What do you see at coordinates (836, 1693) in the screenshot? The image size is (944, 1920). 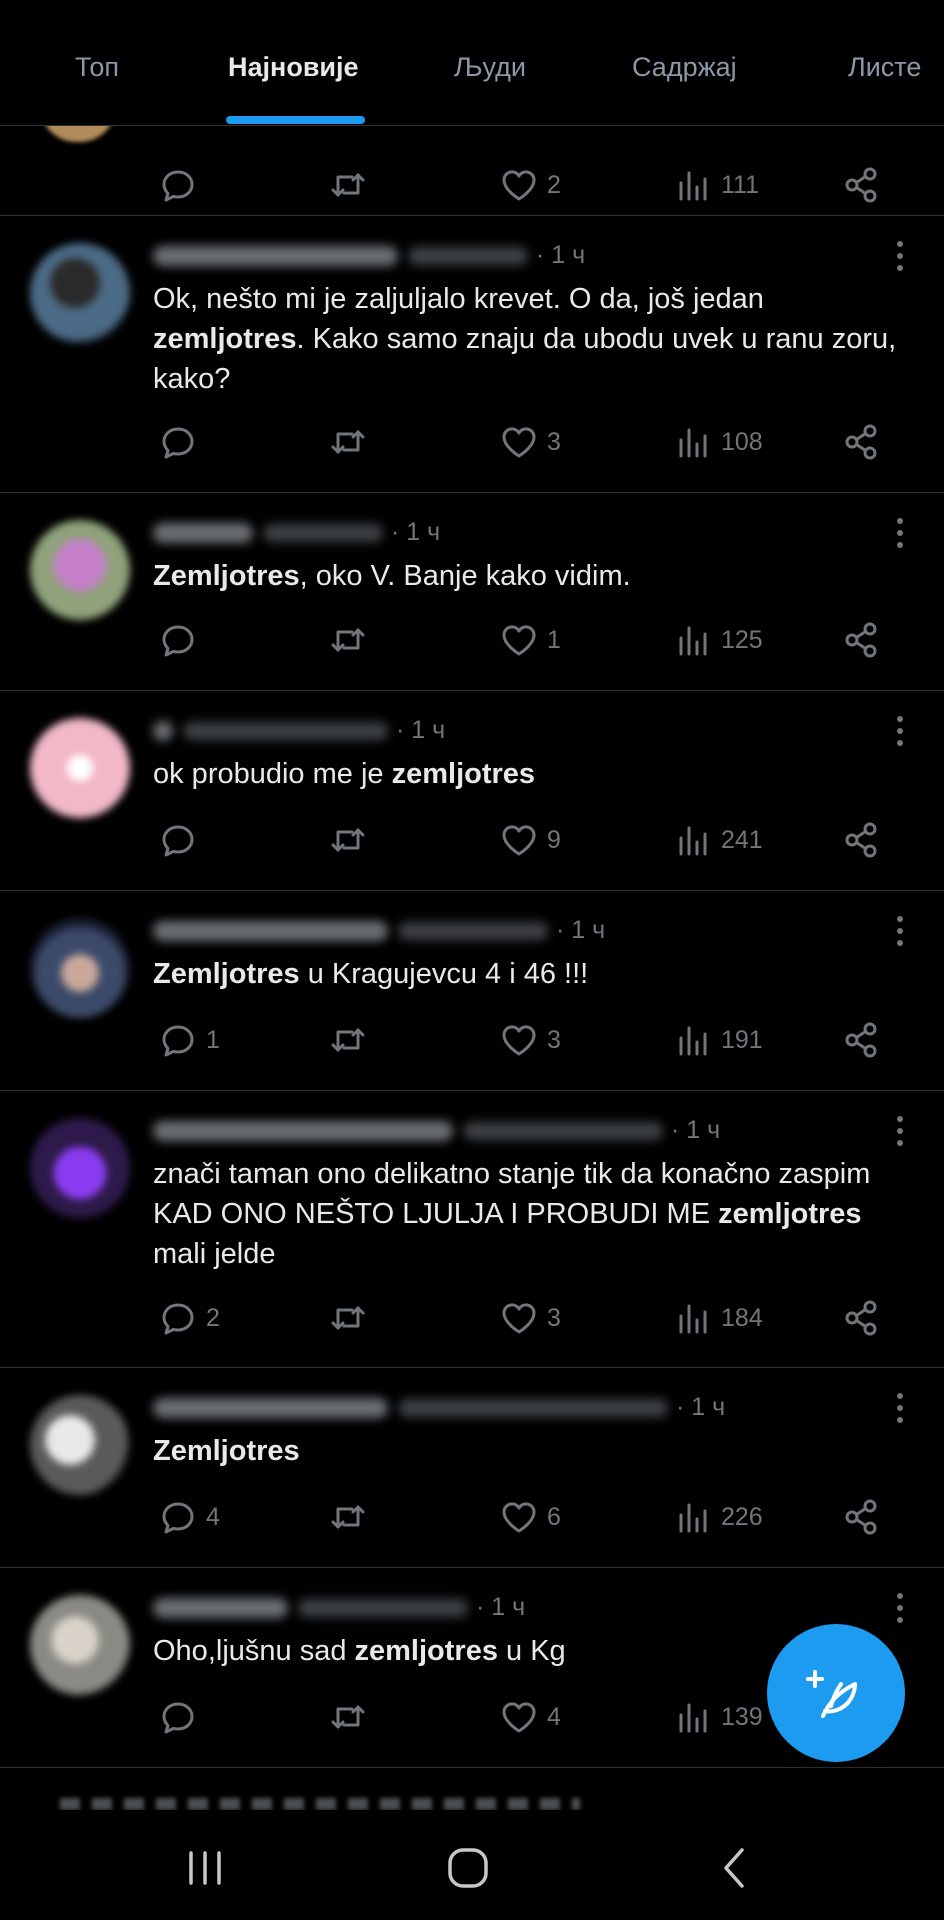 I see `compose-tweet-button` at bounding box center [836, 1693].